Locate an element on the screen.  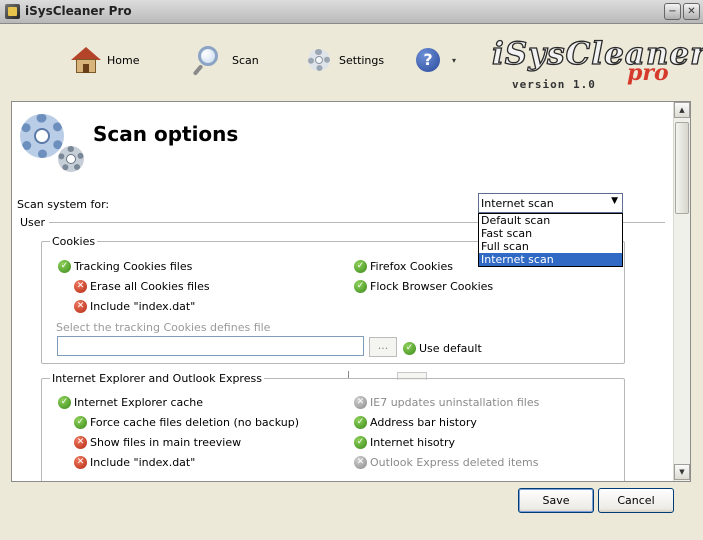
page-title: Scan options is located at coordinates (166, 134).